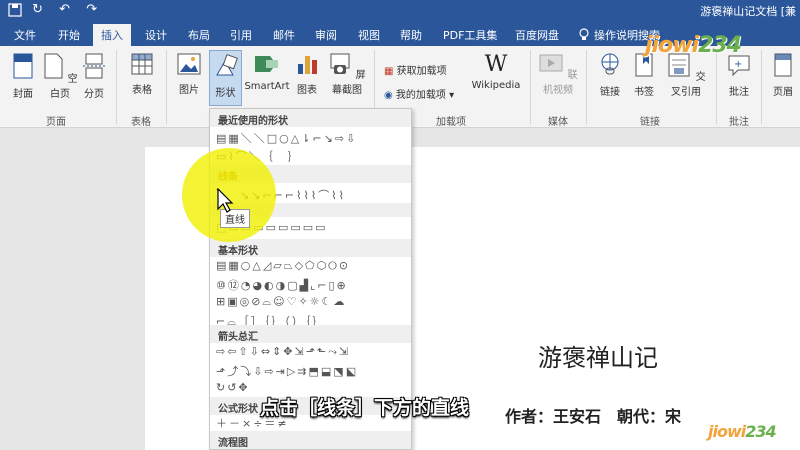  I want to click on tab-mailings: 邮件, so click(284, 35).